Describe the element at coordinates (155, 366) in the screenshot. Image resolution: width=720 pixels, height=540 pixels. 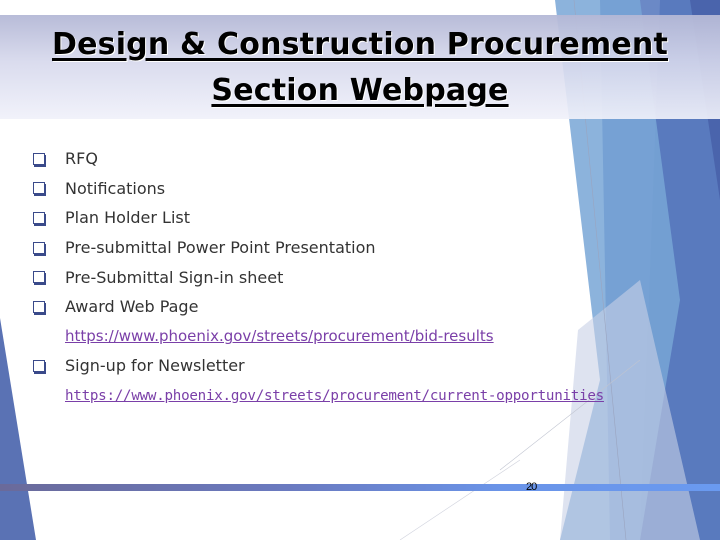
I see `newsletter-label: Sign-up for Newsletter` at that location.